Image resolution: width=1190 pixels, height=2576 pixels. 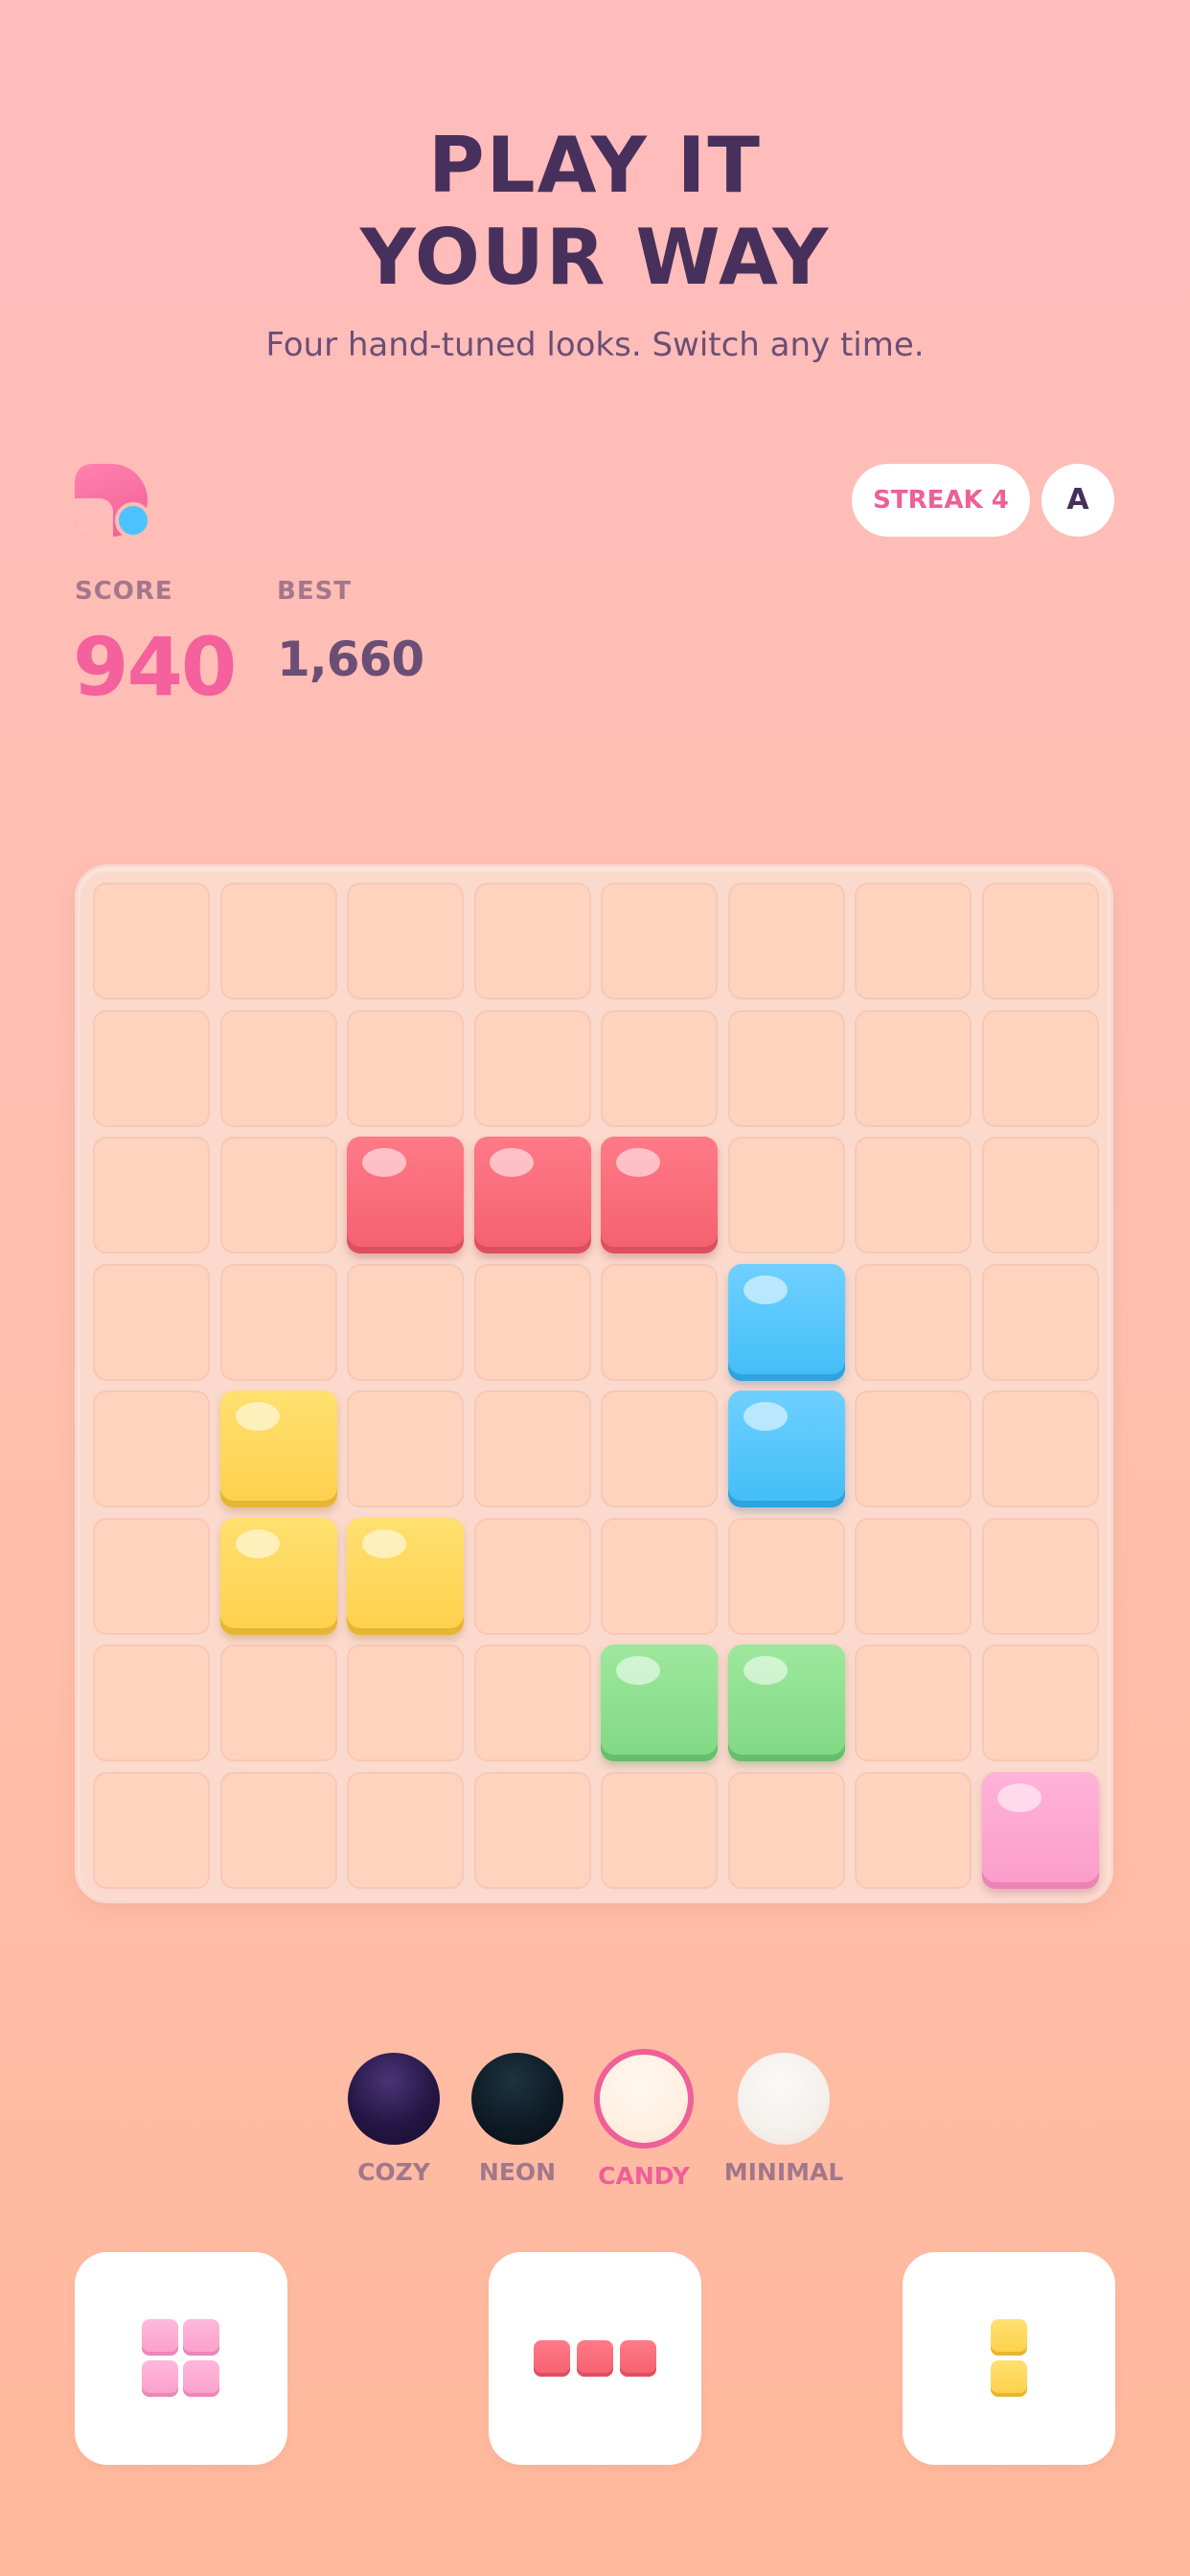 I want to click on best-label: BEST, so click(x=315, y=591).